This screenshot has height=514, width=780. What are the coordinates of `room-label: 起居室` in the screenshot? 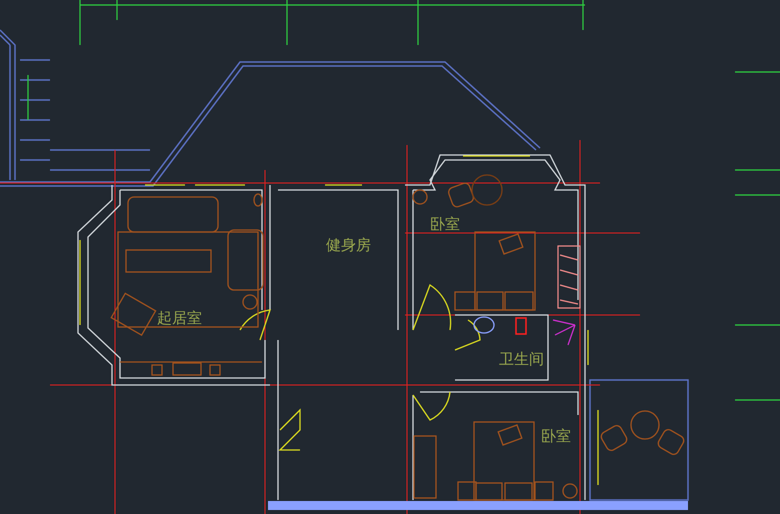 It's located at (179, 318).